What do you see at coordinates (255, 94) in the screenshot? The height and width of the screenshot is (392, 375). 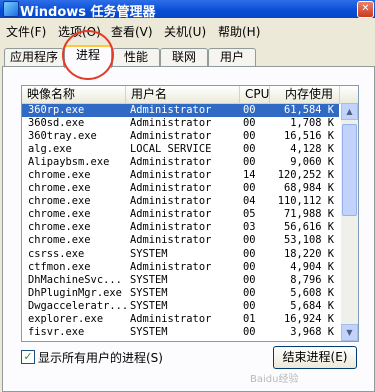 I see `column-header-cpu: CPU` at bounding box center [255, 94].